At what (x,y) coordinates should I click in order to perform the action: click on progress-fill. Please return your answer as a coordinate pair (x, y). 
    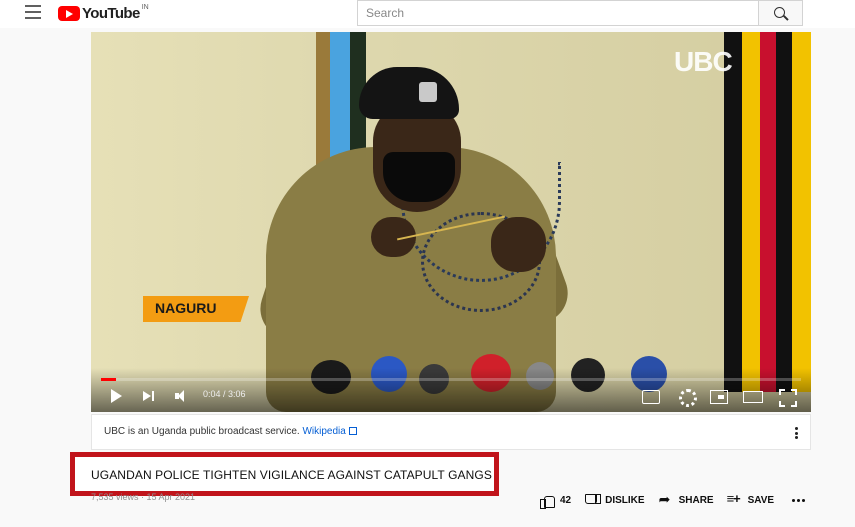
    Looking at the image, I should click on (109, 379).